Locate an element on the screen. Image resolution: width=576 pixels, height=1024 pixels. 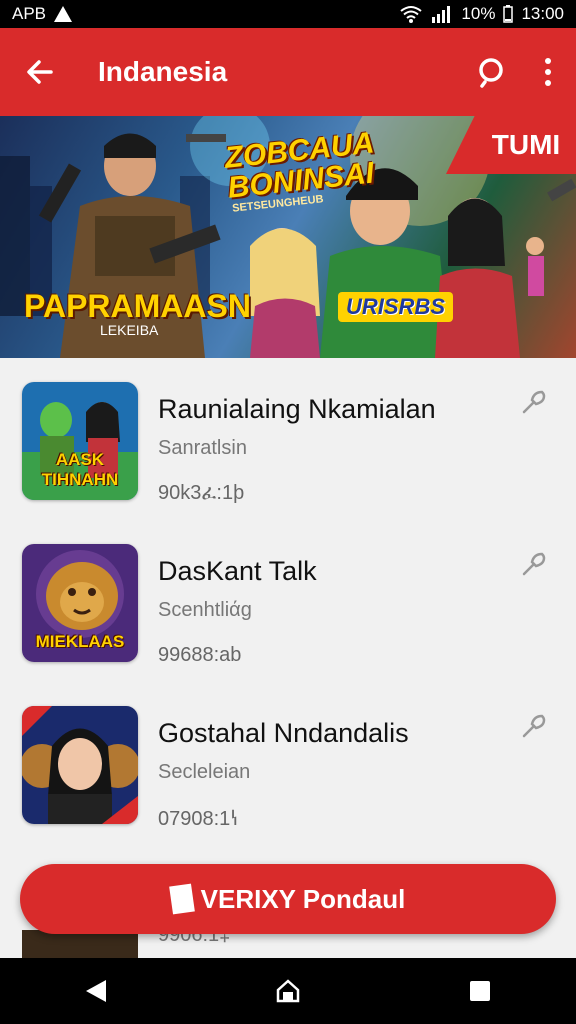
primary-action-button: VERIXY Pondaul is located at coordinates (288, 899).